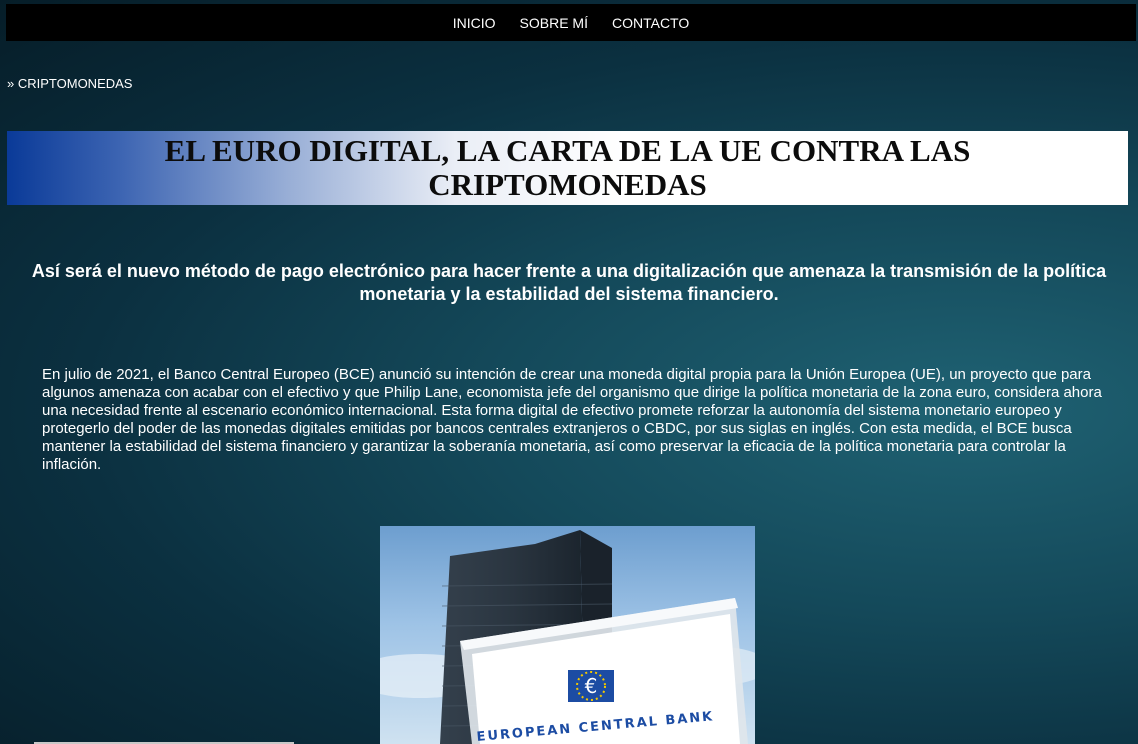 The height and width of the screenshot is (744, 1138). Describe the element at coordinates (650, 23) in the screenshot. I see `nav-link-contacto: CONTACTO` at that location.